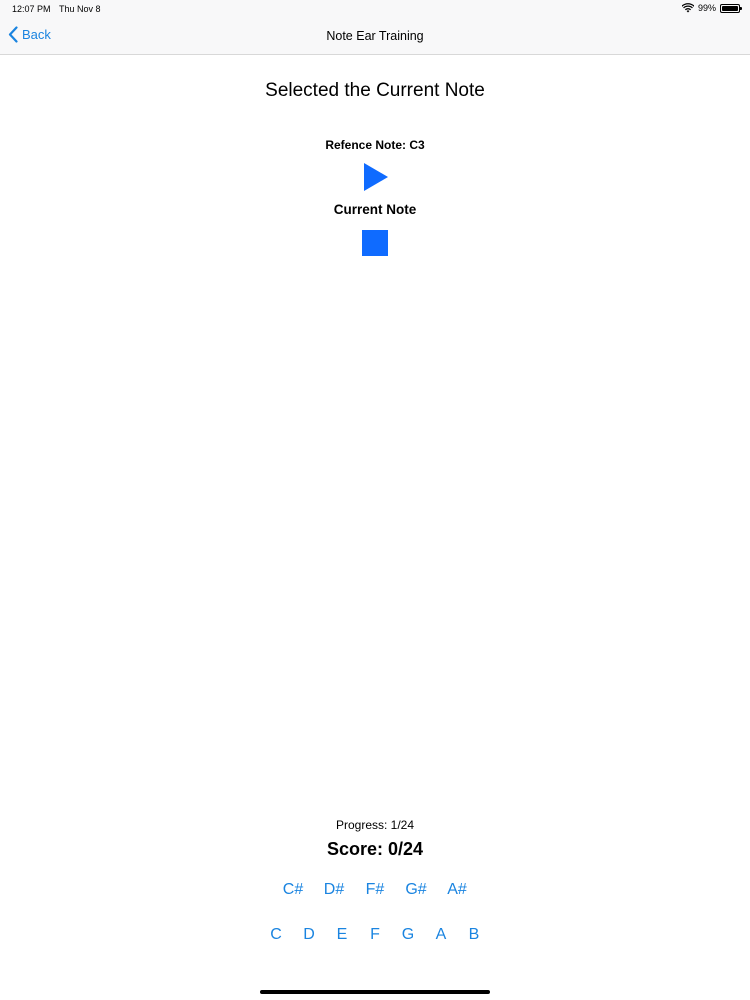  I want to click on natural-notes-row: C D E F G A B, so click(375, 935).